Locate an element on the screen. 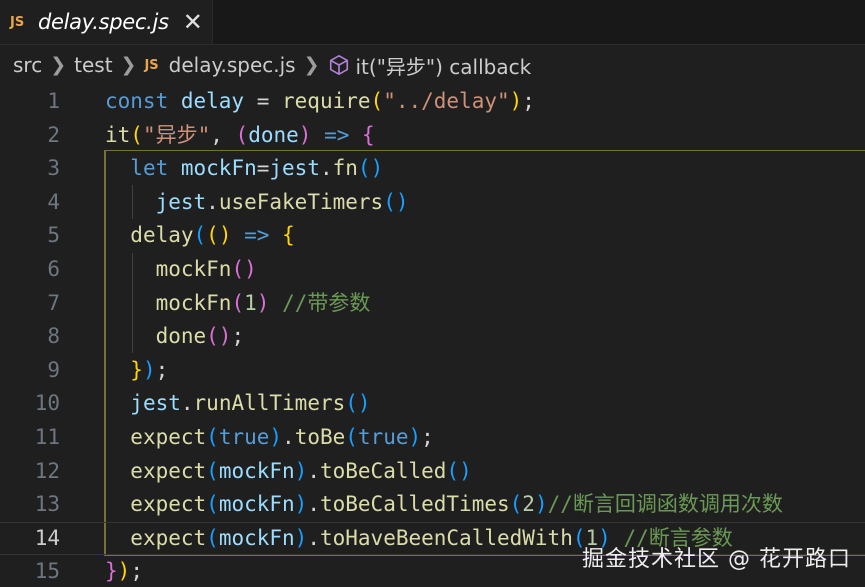  tab-delay-spec: JS delay.spec.js ✕ is located at coordinates (106, 22).